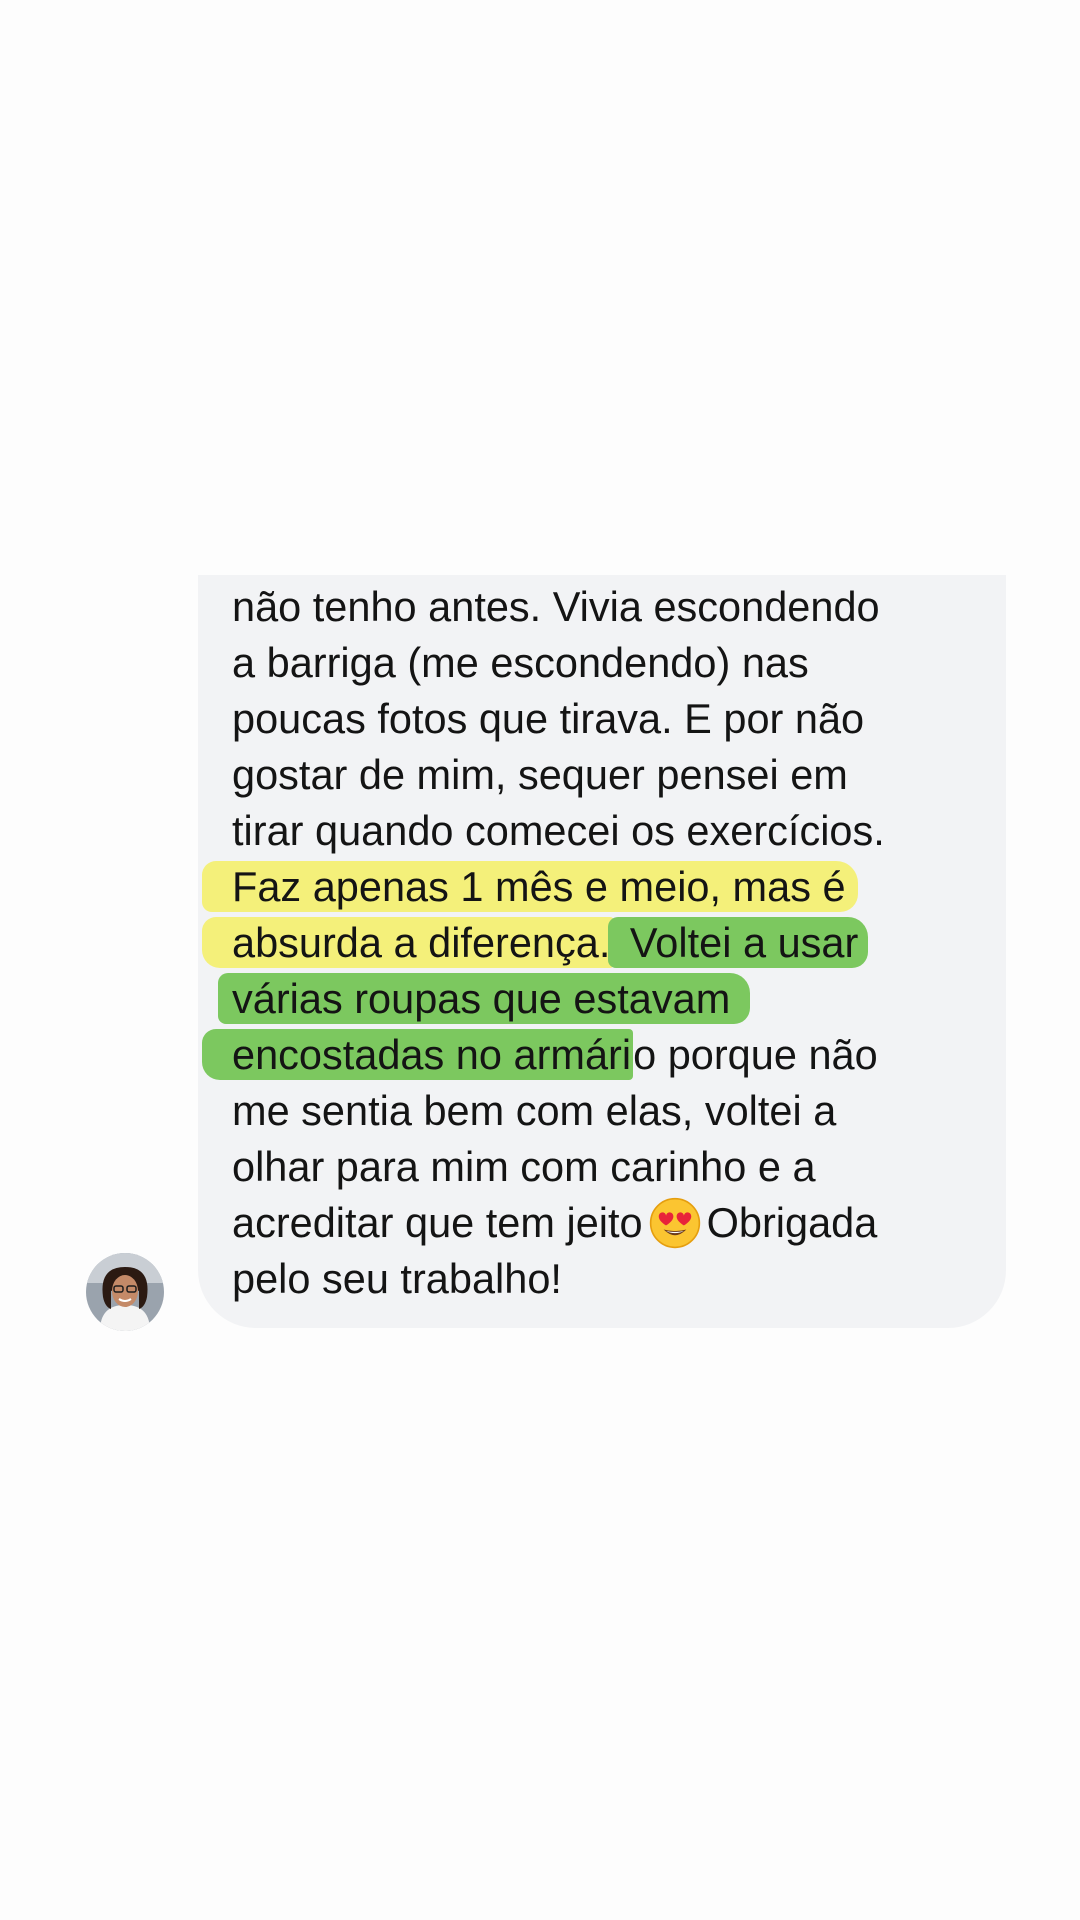 The image size is (1080, 1920). What do you see at coordinates (524, 1166) in the screenshot?
I see `message-line: olhar para mim com carinho e a` at bounding box center [524, 1166].